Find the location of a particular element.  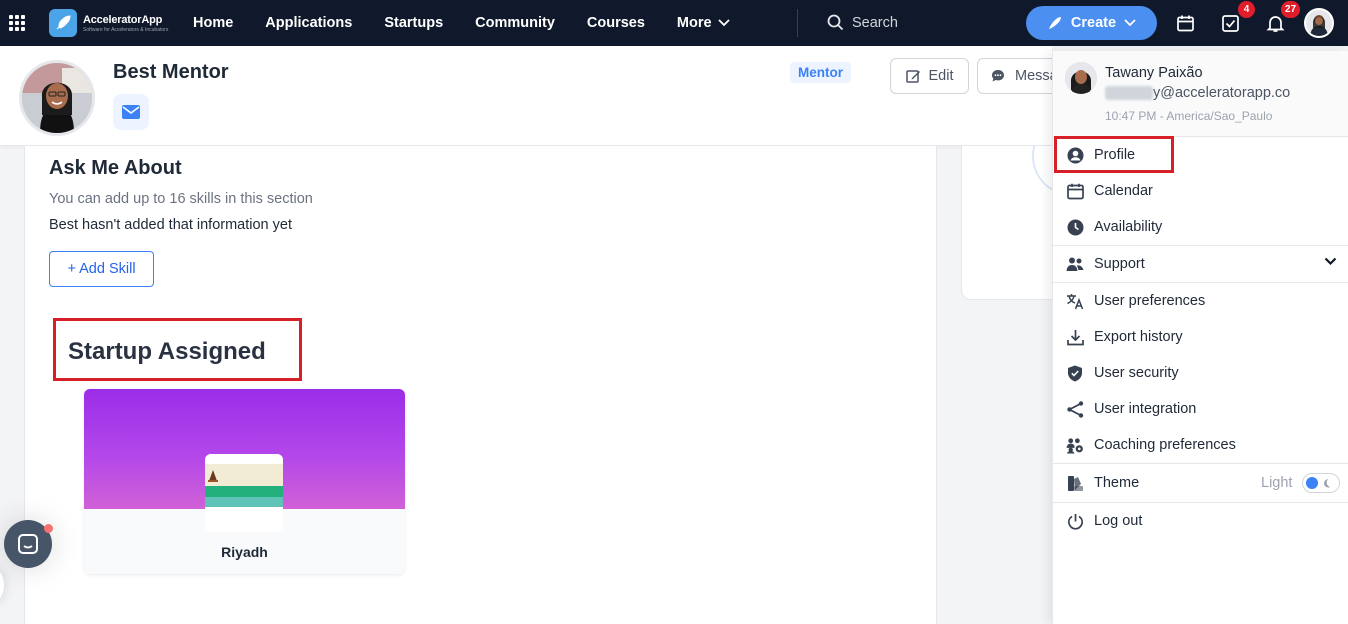

calendar-nav-button is located at coordinates (1185, 23).